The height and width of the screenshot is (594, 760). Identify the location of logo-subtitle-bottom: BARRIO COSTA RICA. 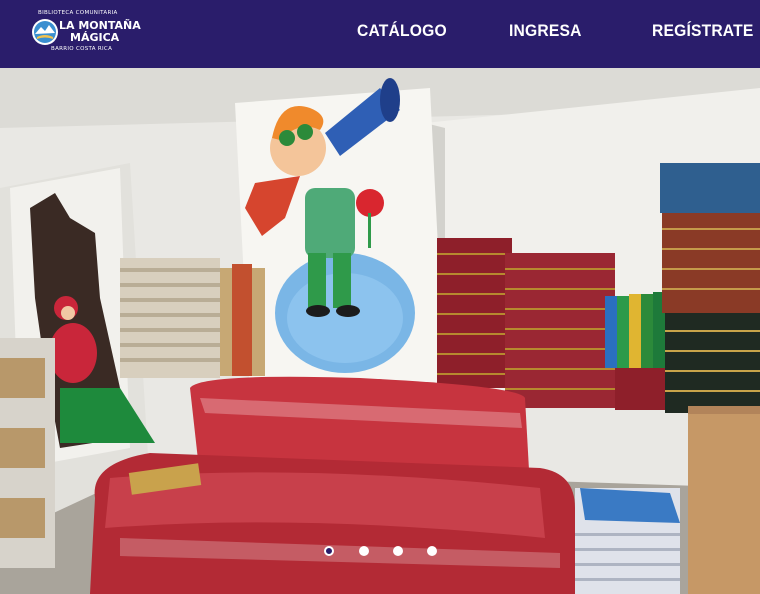
(82, 49).